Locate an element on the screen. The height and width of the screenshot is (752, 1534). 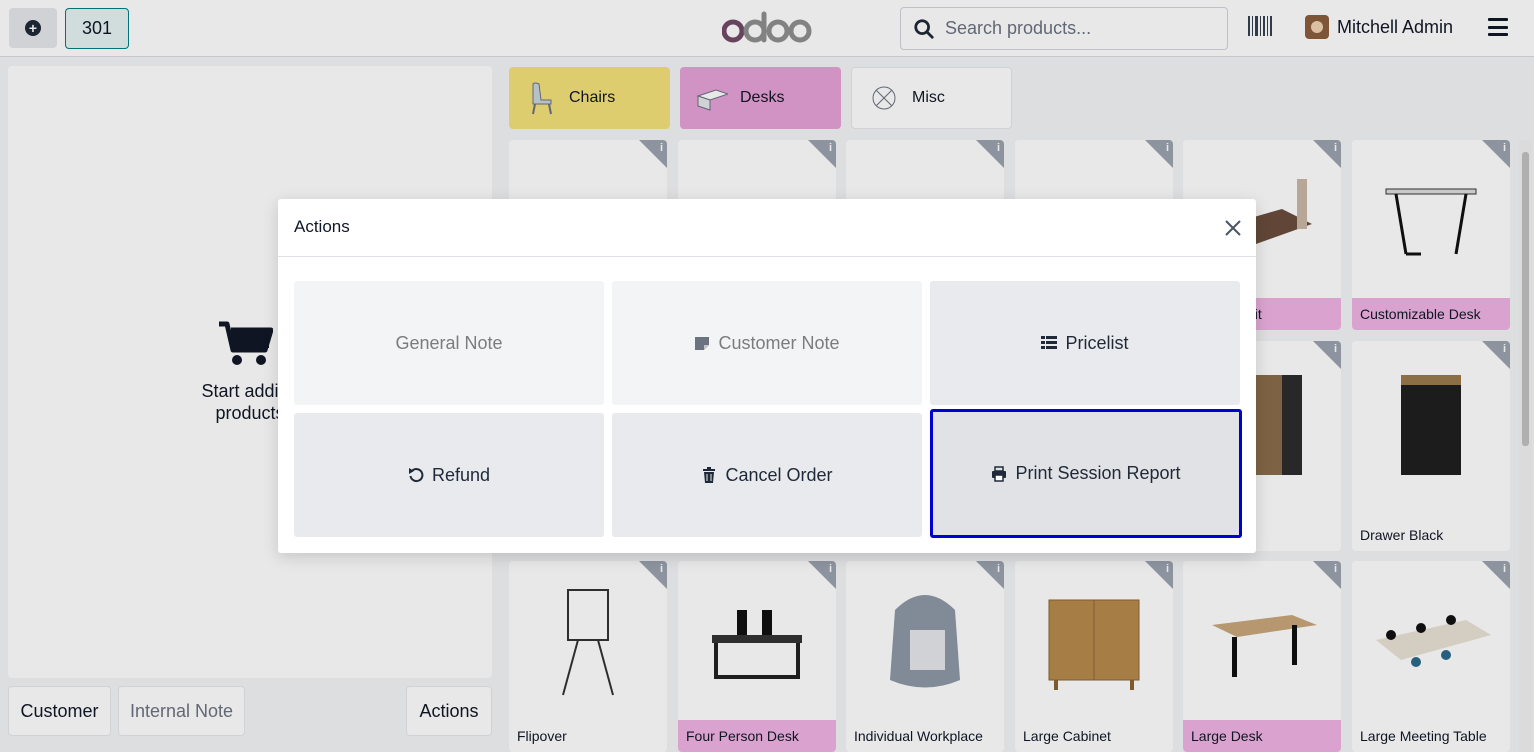
button-label: Customer Note is located at coordinates (779, 342).